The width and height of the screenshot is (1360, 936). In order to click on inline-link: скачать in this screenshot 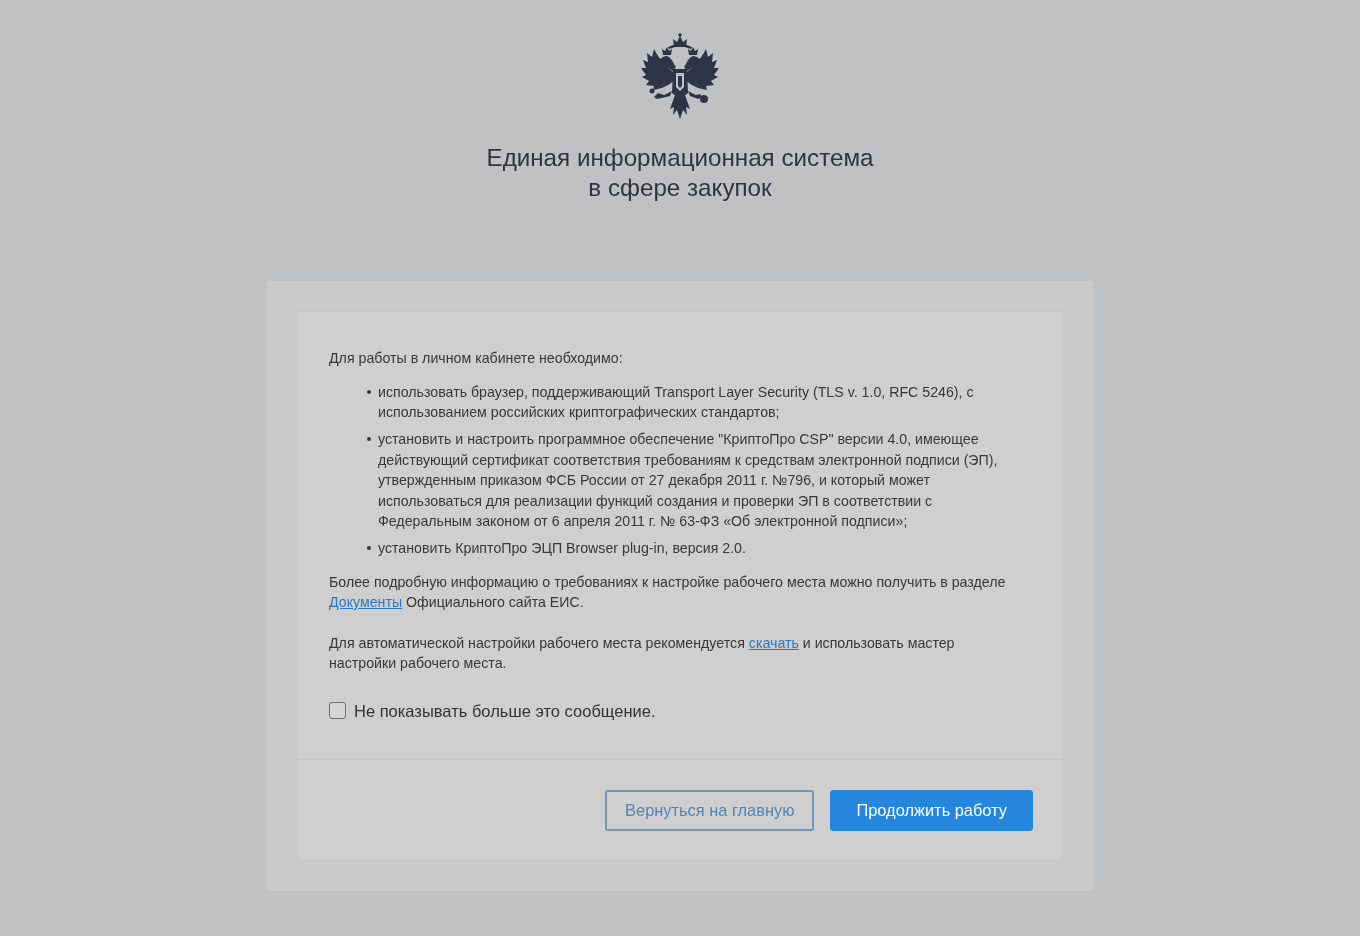, I will do `click(773, 642)`.